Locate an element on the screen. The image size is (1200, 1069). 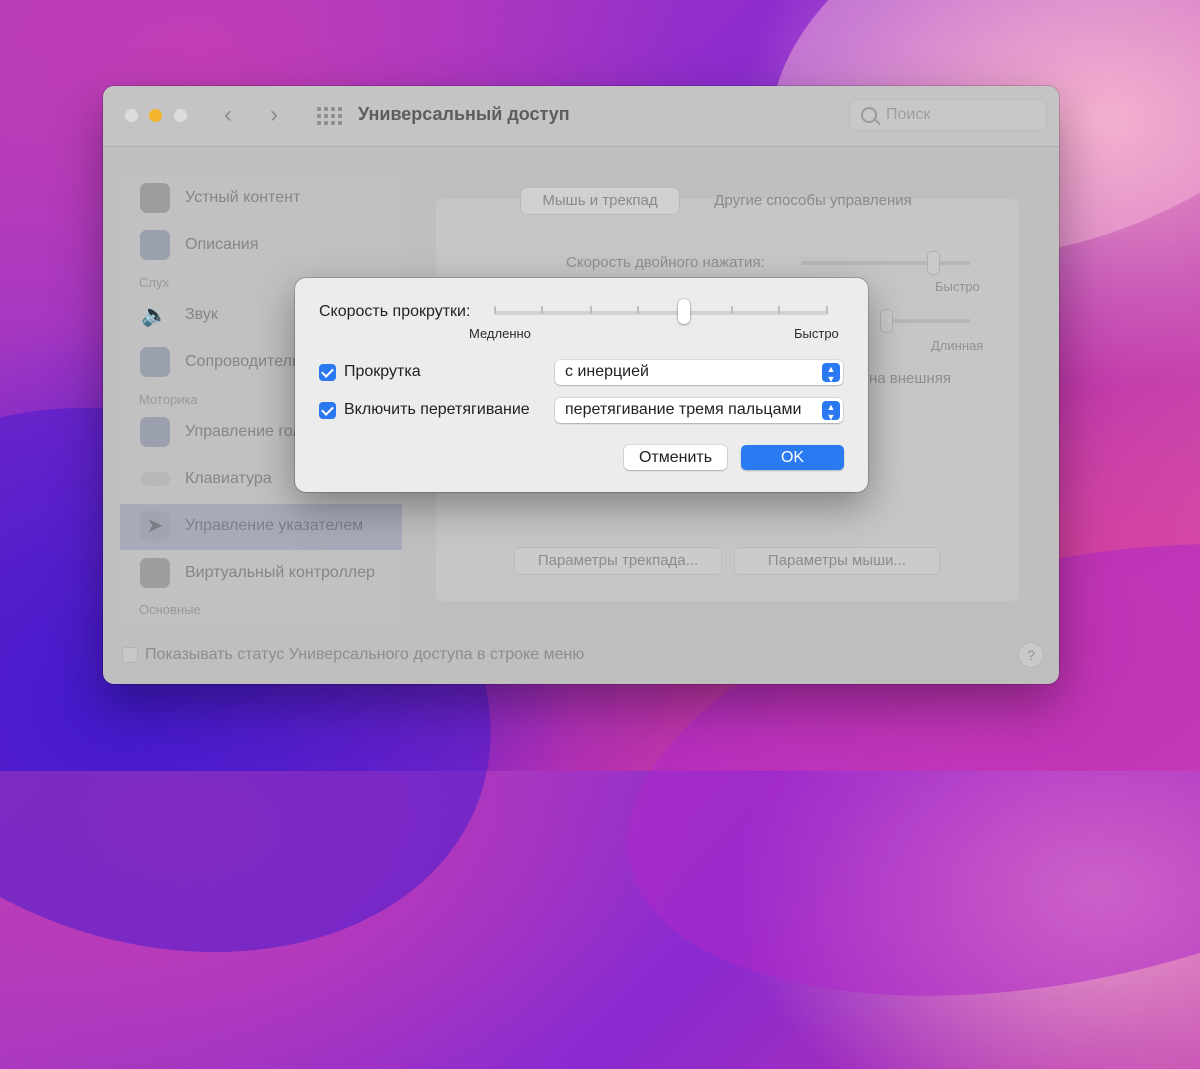
show-status-checkbox is located at coordinates (130, 655).